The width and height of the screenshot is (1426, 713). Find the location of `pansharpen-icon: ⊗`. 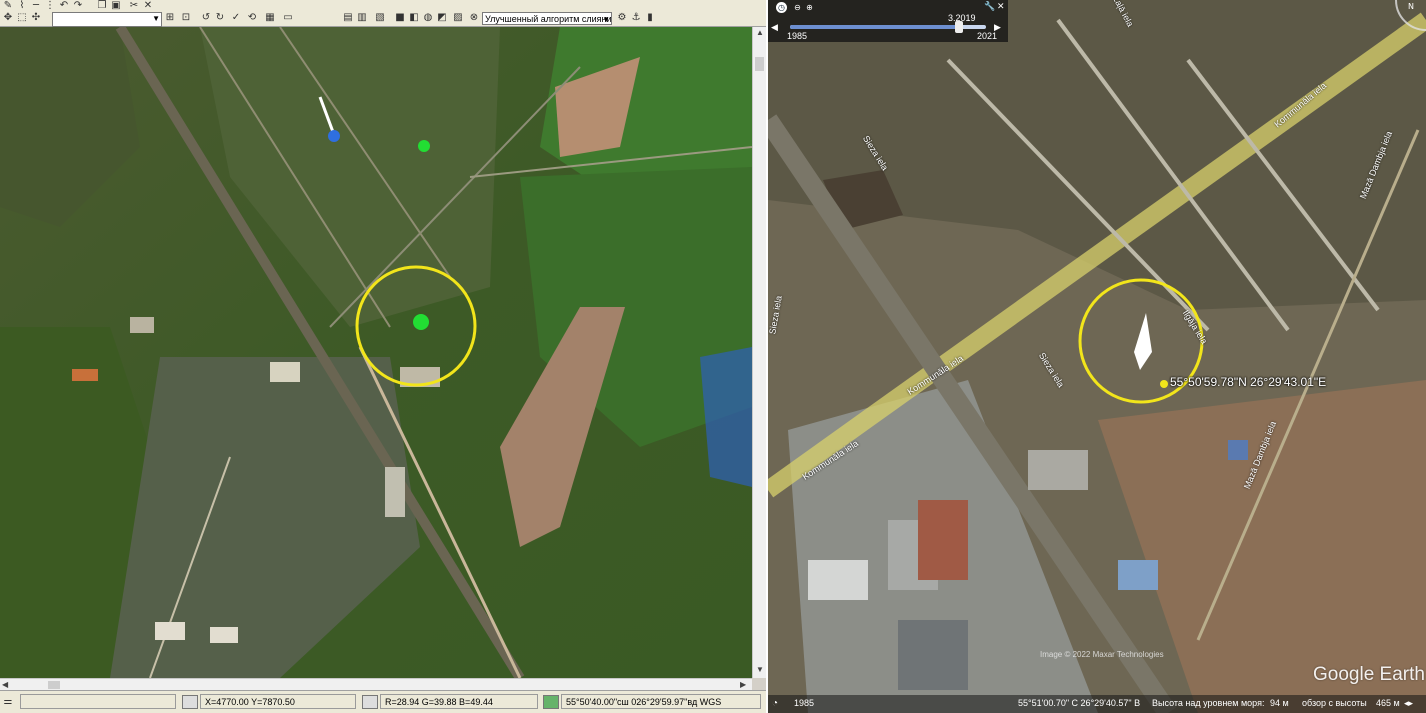

pansharpen-icon: ⊗ is located at coordinates (474, 18).